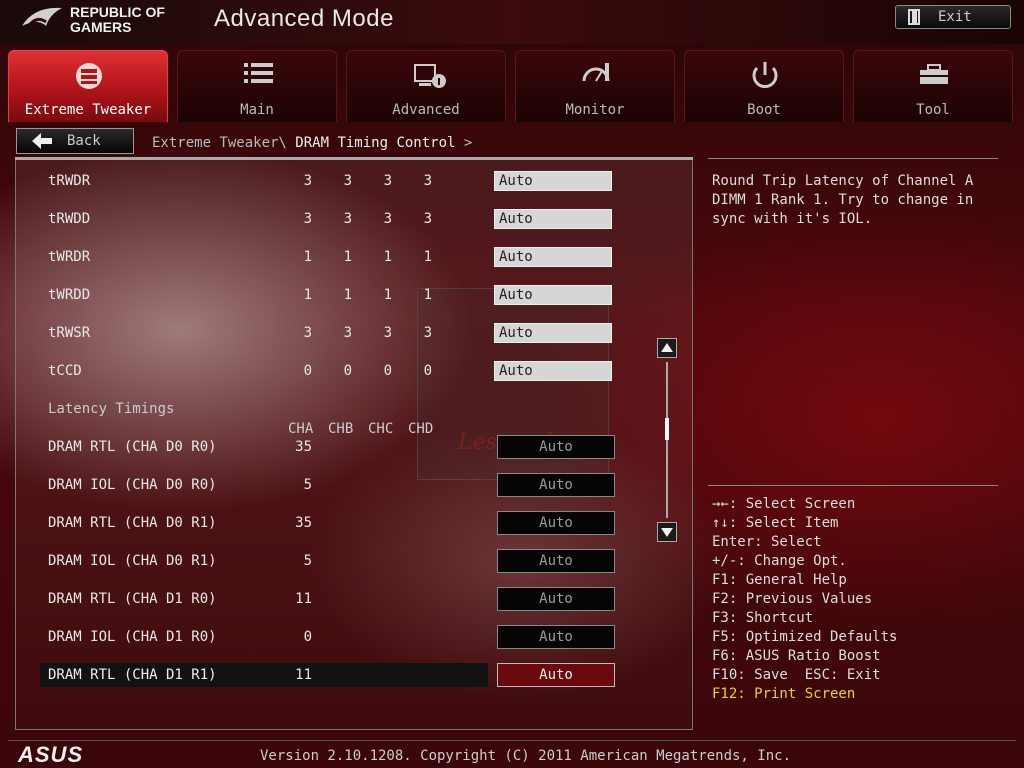 The height and width of the screenshot is (768, 1024). What do you see at coordinates (132, 561) in the screenshot?
I see `setting-name: DRAM IOL (CHA D0 R1)` at bounding box center [132, 561].